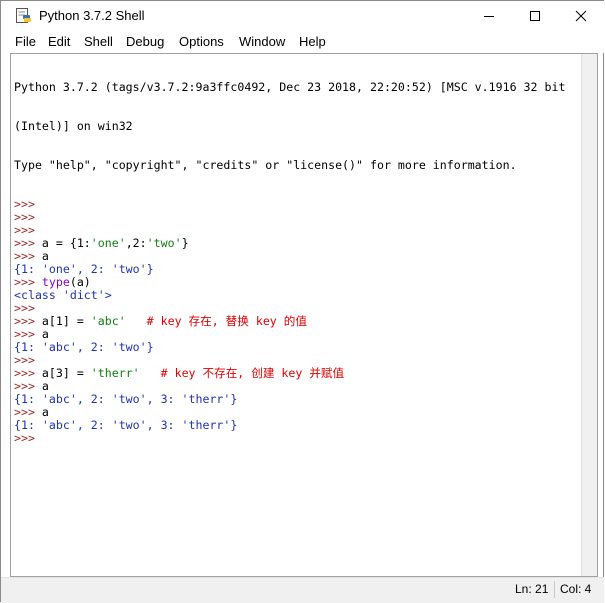 This screenshot has height=603, width=605. I want to click on minimize-icon, so click(489, 16).